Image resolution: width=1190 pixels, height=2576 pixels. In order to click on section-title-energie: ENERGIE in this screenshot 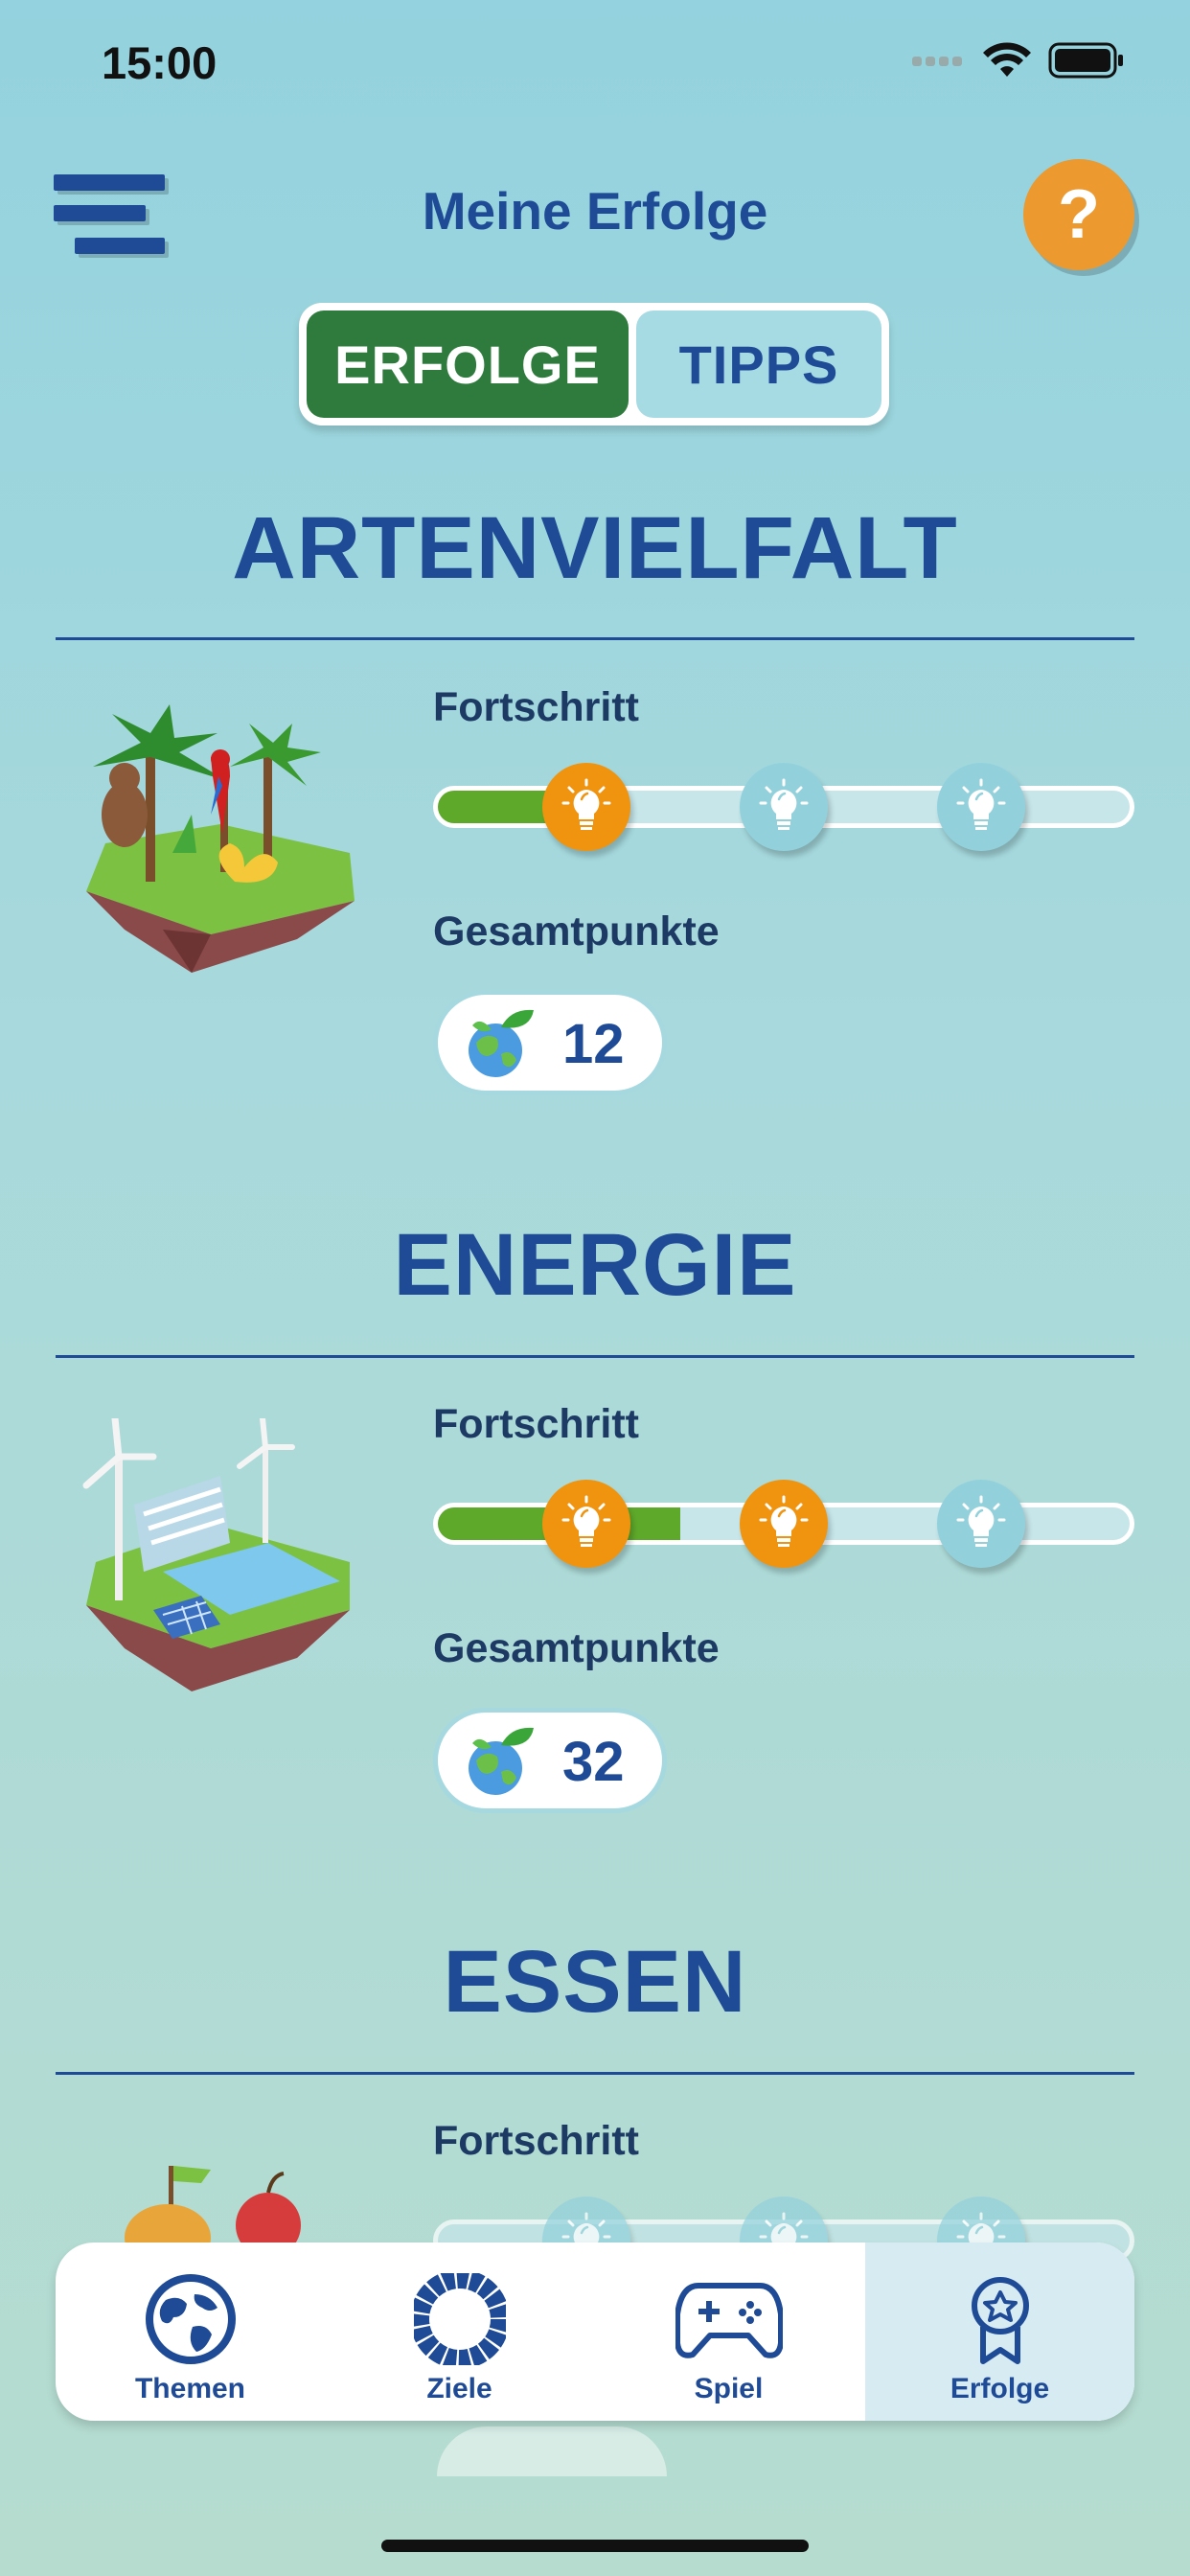, I will do `click(595, 1265)`.